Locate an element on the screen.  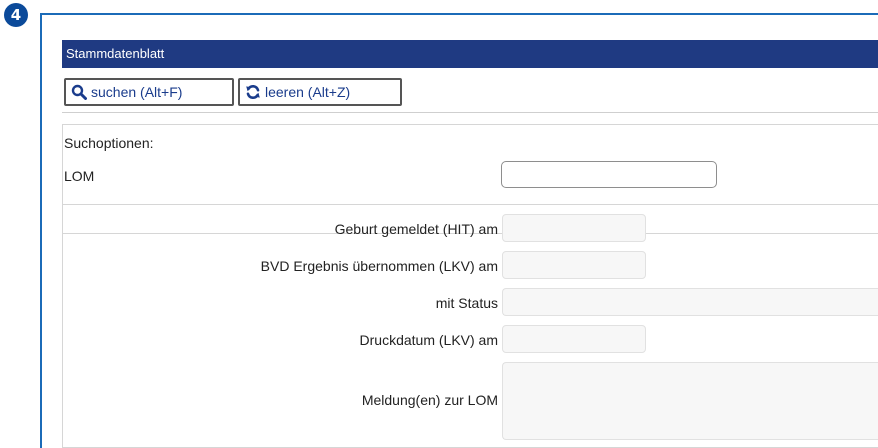
search-icon is located at coordinates (79, 92).